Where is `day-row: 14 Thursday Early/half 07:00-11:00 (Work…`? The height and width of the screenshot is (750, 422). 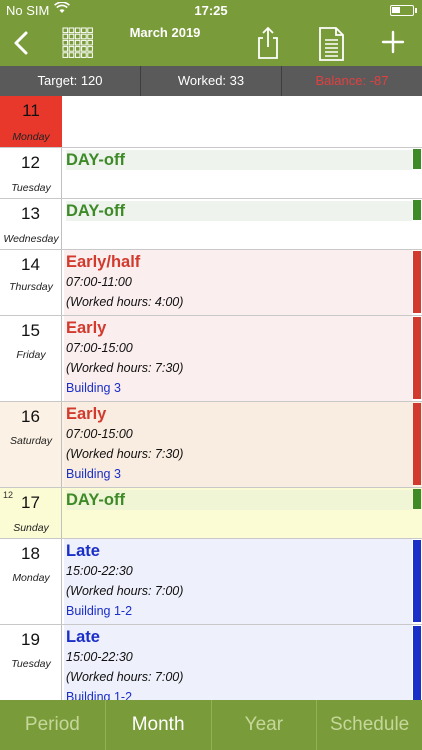
day-row: 14 Thursday Early/half 07:00-11:00 (Work… is located at coordinates (211, 283).